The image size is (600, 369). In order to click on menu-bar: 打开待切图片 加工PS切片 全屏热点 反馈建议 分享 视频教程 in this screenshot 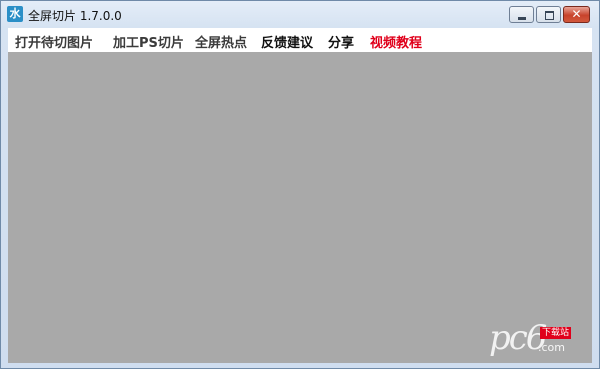, I will do `click(300, 40)`.